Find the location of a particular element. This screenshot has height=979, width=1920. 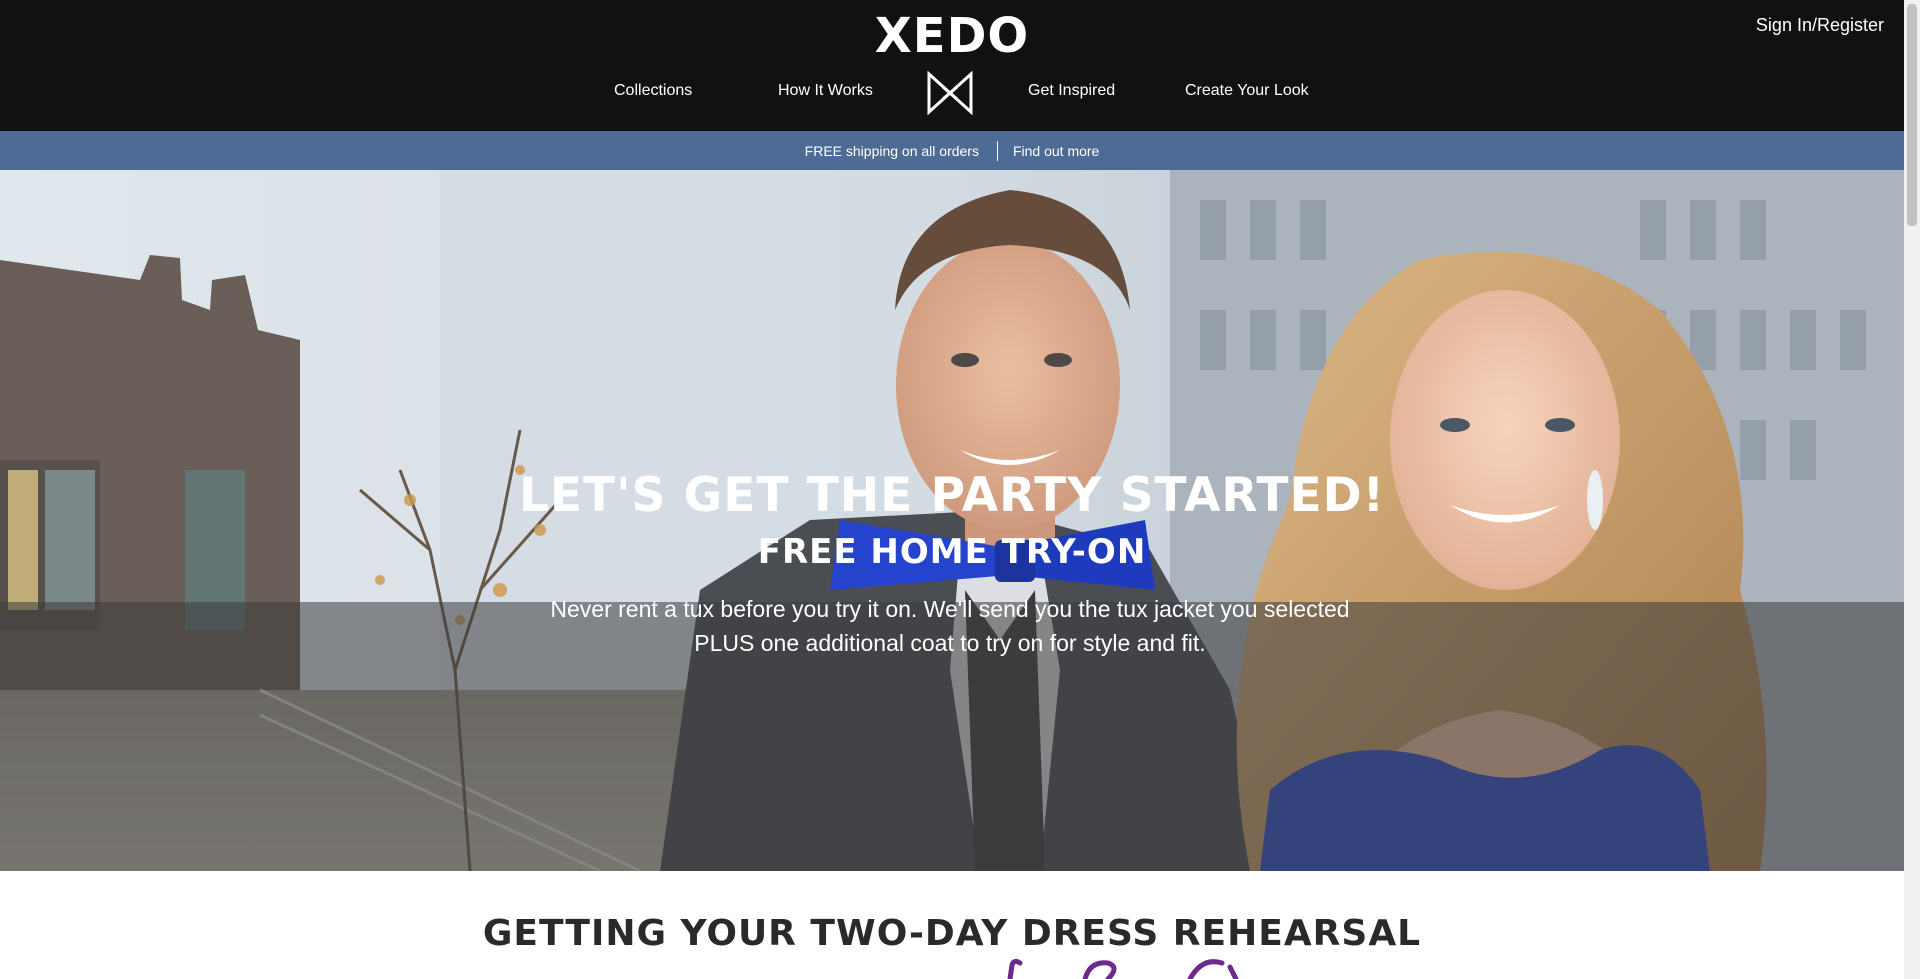

bowtie-logo-icon is located at coordinates (950, 93).